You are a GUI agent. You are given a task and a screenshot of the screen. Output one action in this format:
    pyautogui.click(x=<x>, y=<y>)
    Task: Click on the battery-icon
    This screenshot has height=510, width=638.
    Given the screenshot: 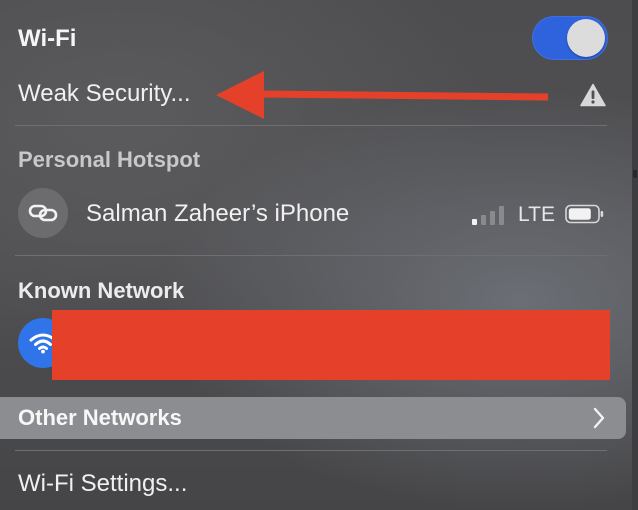 What is the action you would take?
    pyautogui.click(x=584, y=214)
    